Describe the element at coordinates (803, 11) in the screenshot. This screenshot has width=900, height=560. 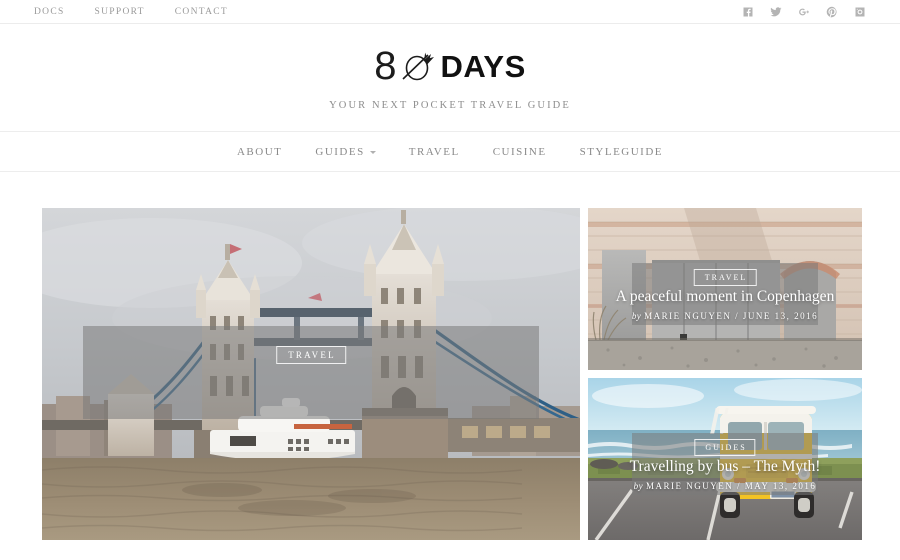
I see `google-plus-icon` at that location.